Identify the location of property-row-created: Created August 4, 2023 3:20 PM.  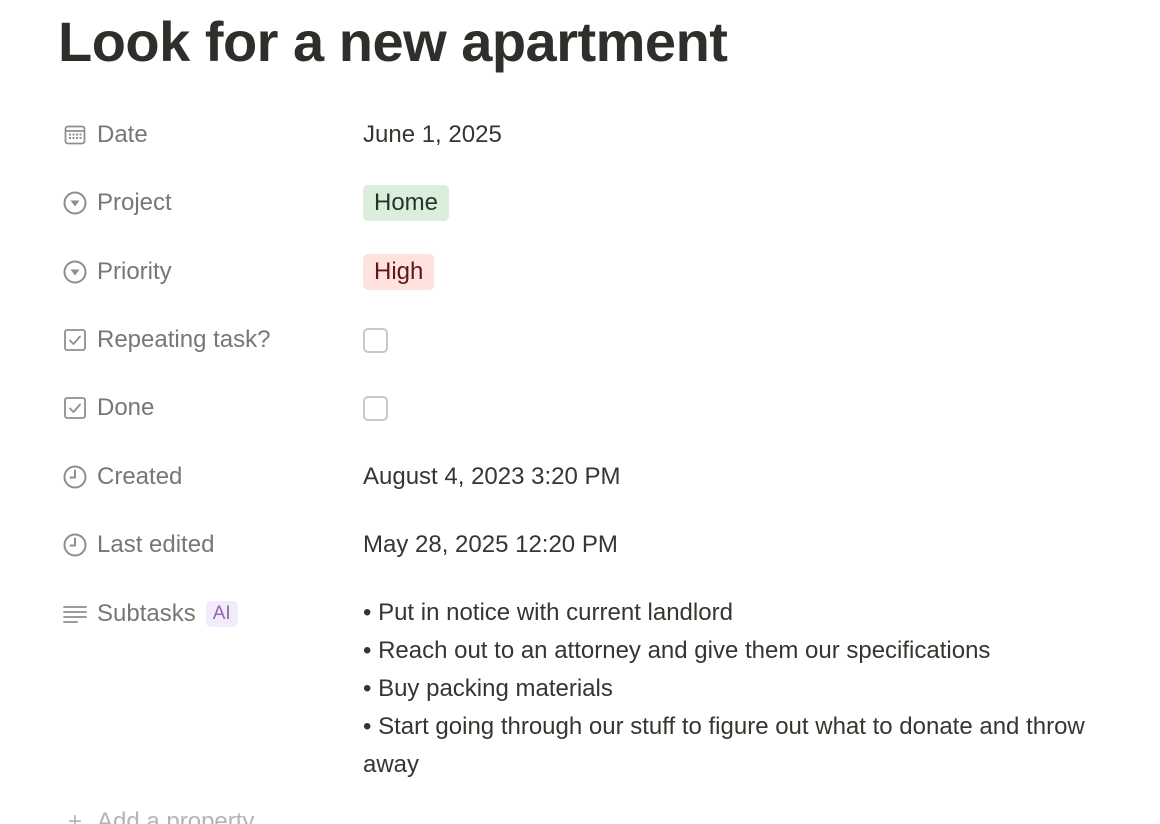
(596, 477).